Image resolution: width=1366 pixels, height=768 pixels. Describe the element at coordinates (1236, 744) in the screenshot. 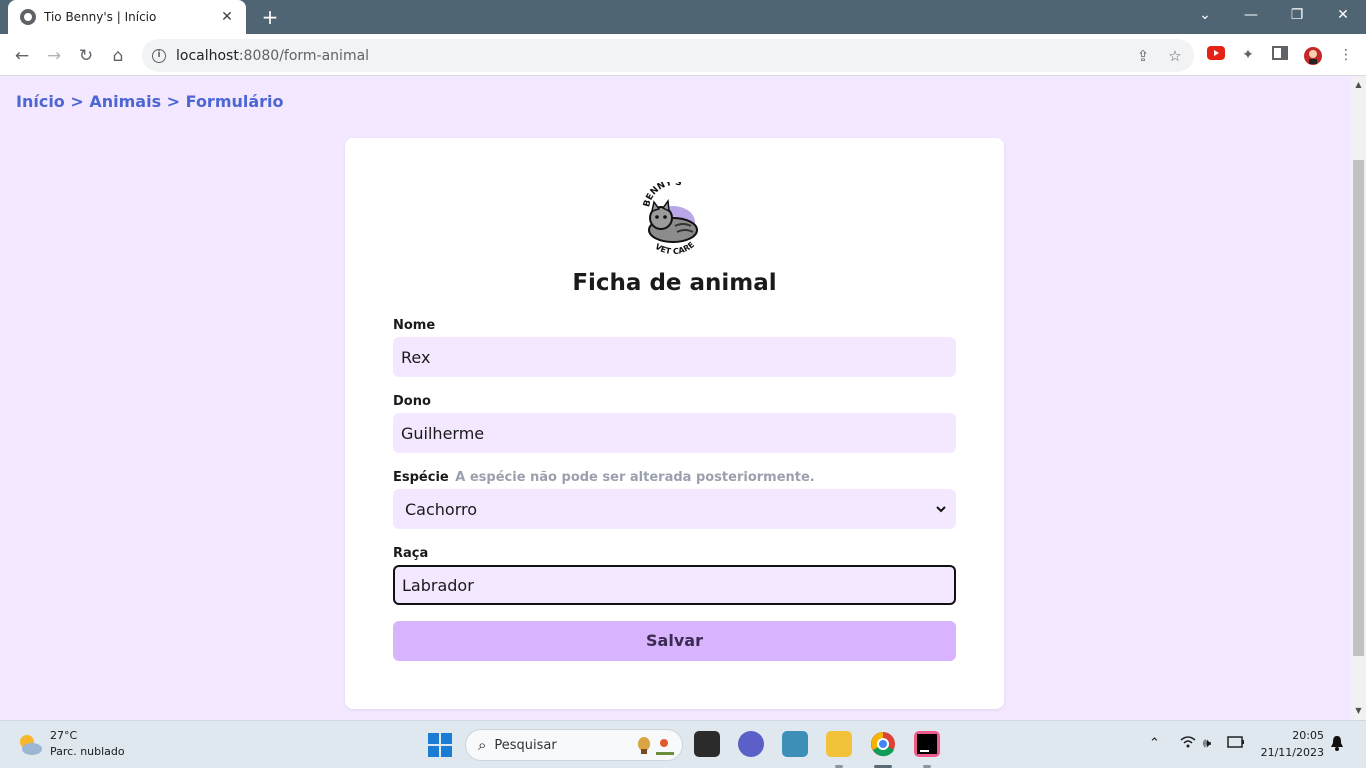

I see `battery-icon` at that location.